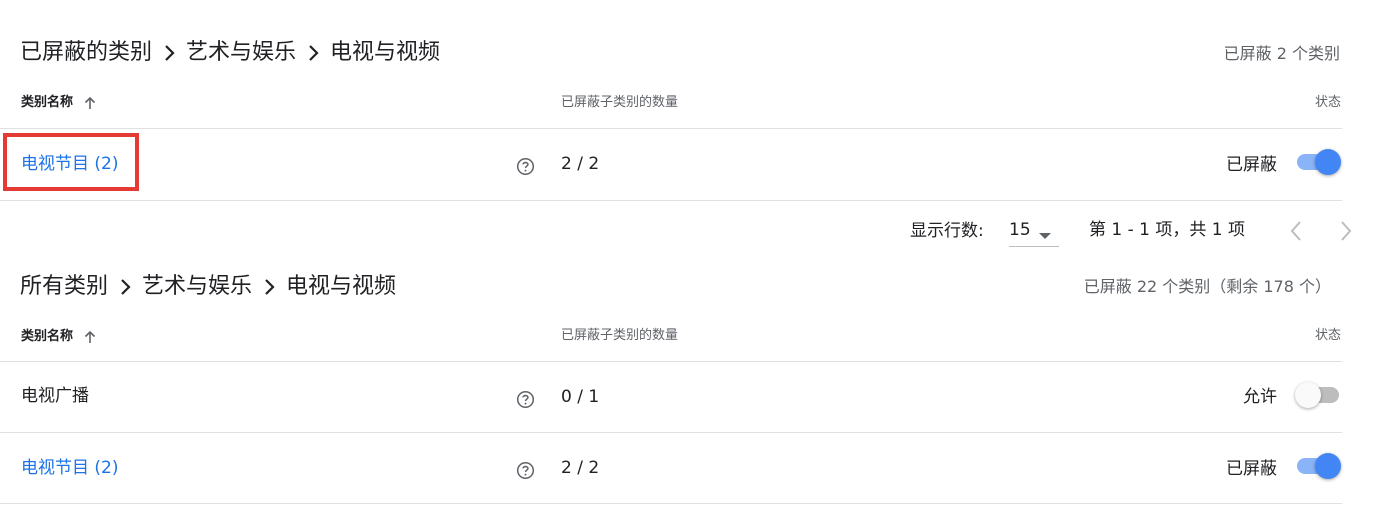 This screenshot has width=1385, height=513. What do you see at coordinates (580, 397) in the screenshot?
I see `blocked-subcategory-count: 0 / 1` at bounding box center [580, 397].